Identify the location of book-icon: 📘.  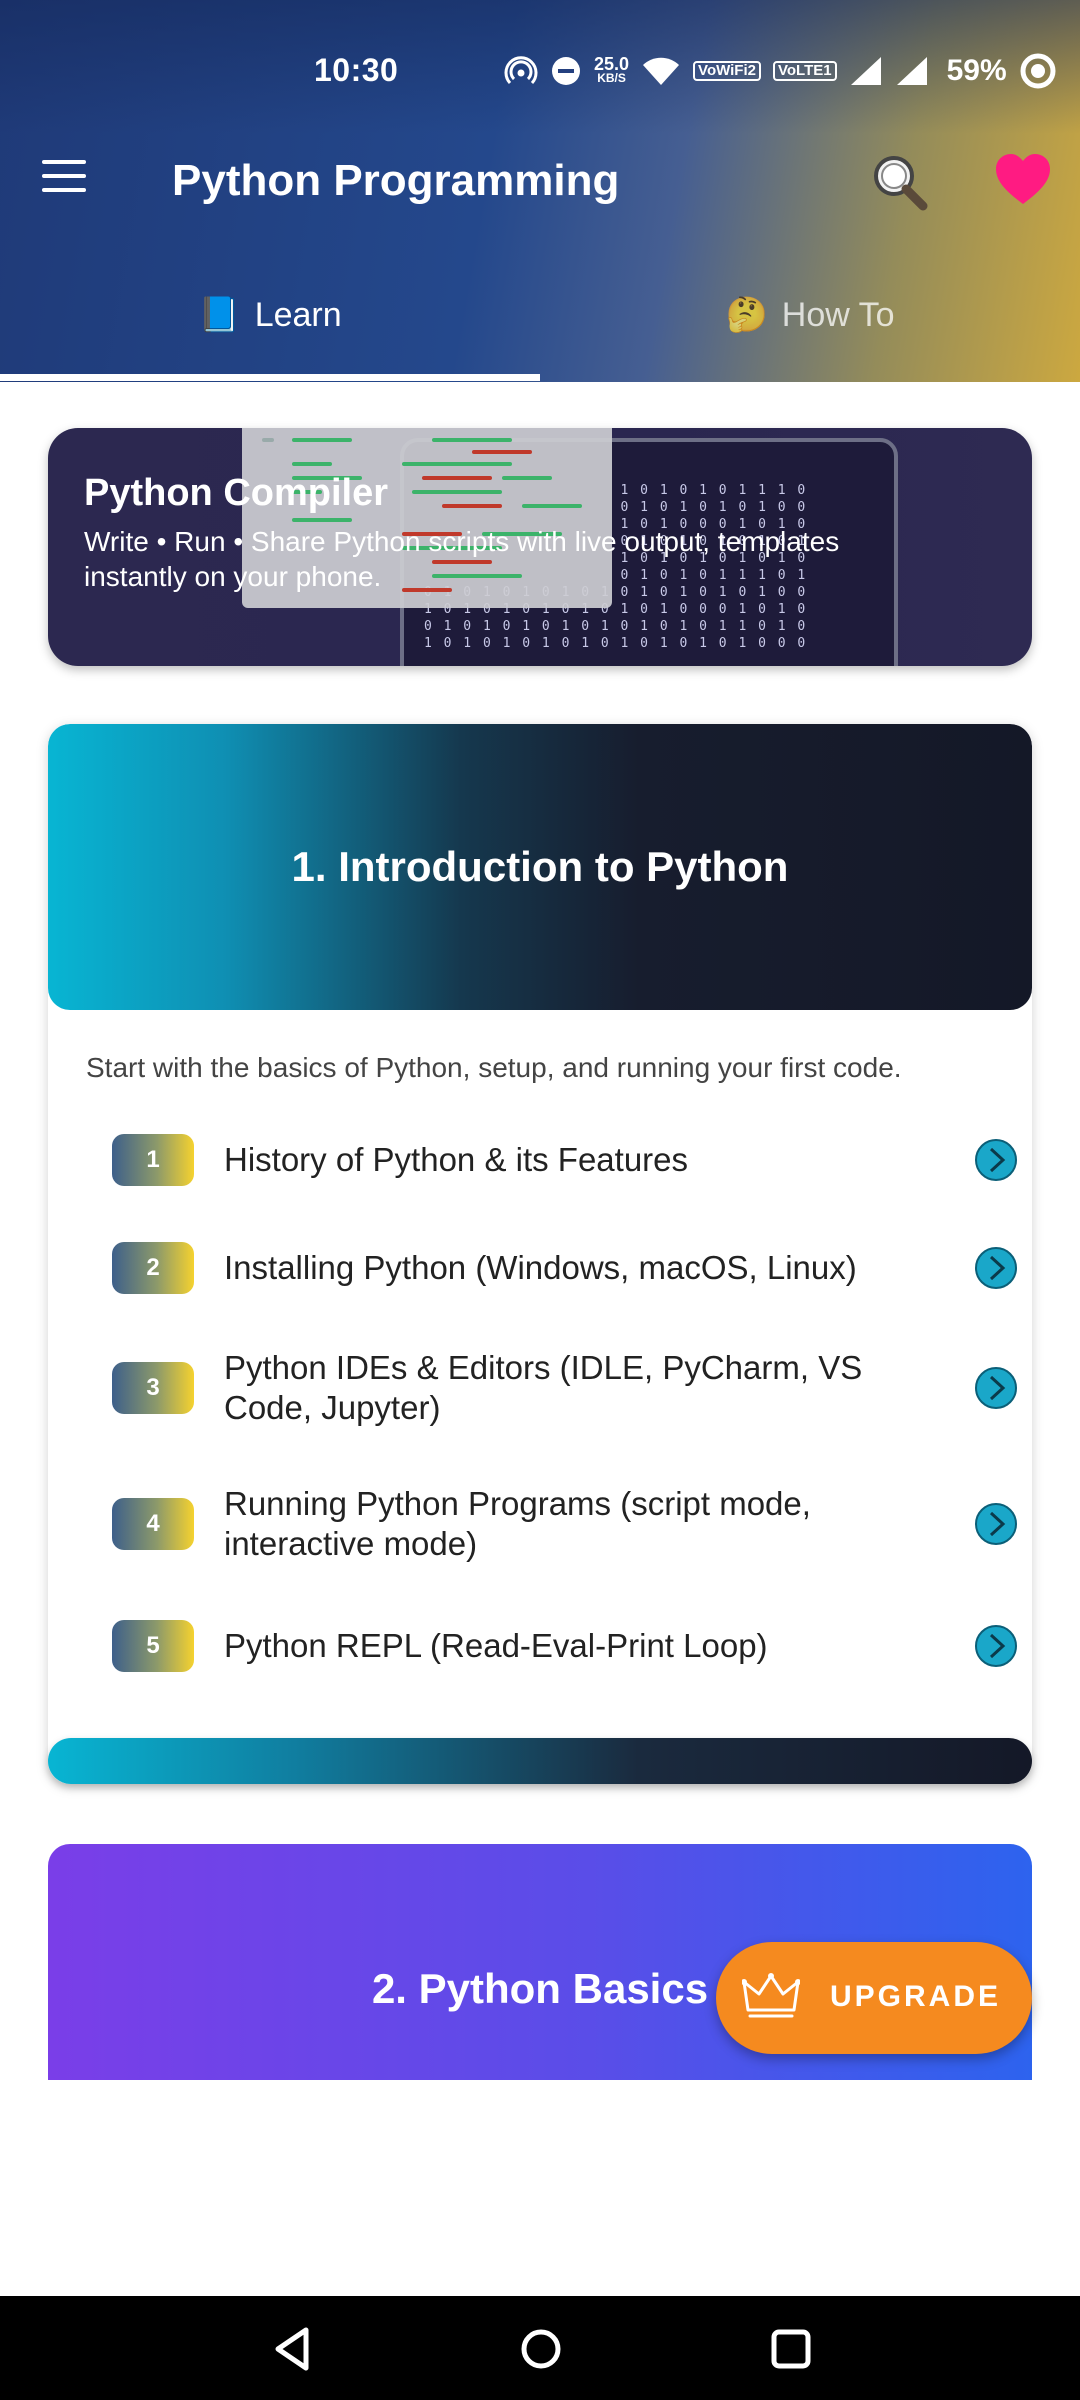
(219, 315).